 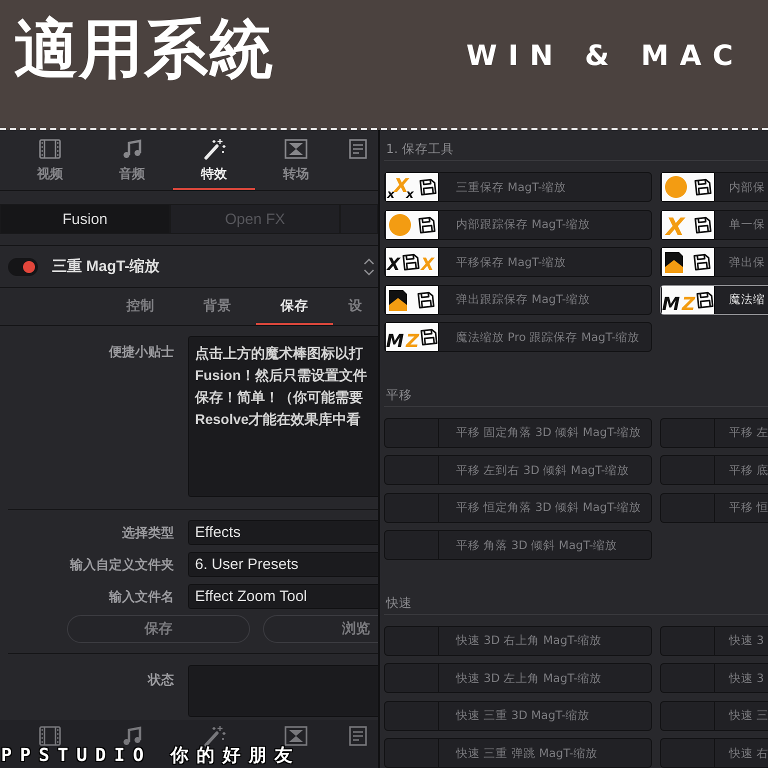 I want to click on field-label: 输入文件名, so click(x=141, y=597).